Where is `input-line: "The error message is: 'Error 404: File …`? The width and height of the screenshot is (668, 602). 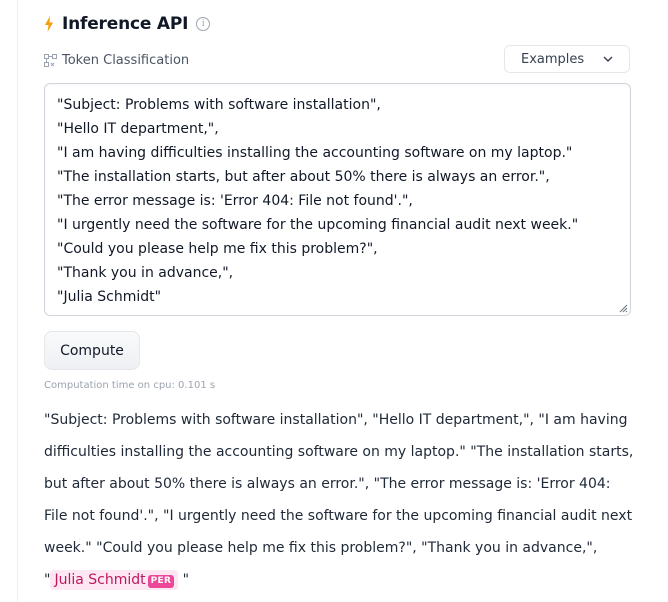
input-line: "The error message is: 'Error 404: File … is located at coordinates (235, 201).